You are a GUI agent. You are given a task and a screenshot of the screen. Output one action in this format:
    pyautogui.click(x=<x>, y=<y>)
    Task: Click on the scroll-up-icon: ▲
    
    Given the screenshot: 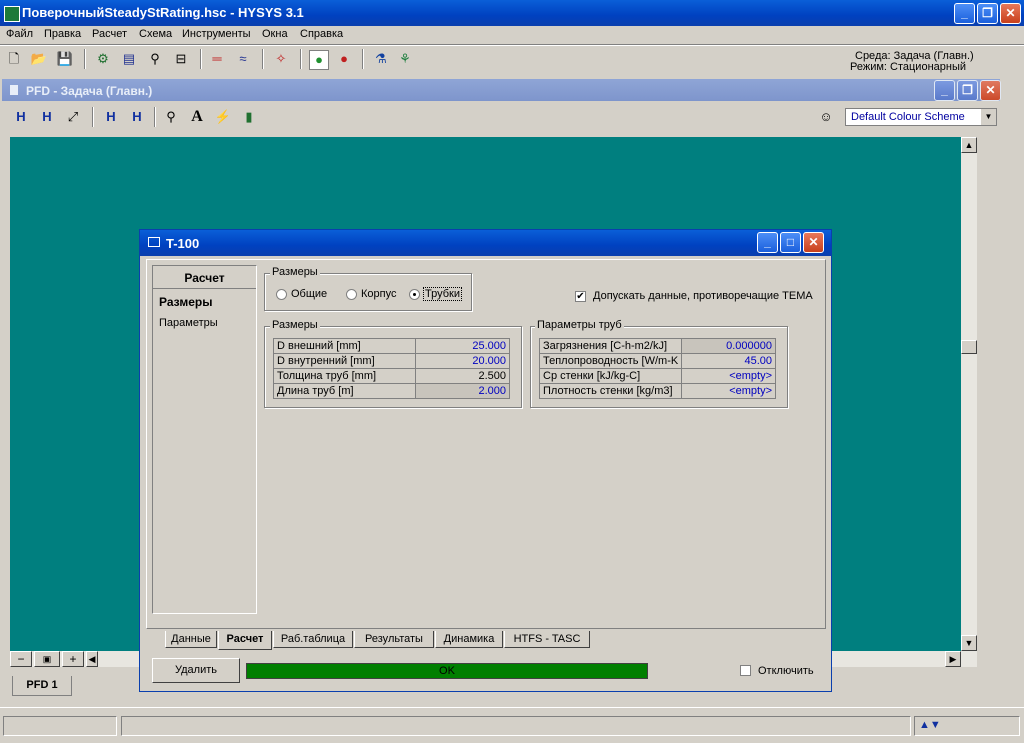 What is the action you would take?
    pyautogui.click(x=969, y=145)
    